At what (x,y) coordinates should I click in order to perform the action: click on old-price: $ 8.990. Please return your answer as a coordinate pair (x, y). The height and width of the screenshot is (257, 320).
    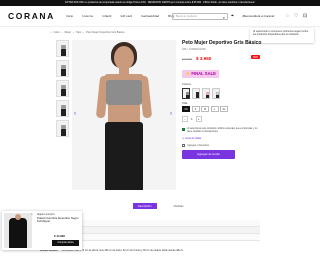
    Looking at the image, I should click on (187, 58).